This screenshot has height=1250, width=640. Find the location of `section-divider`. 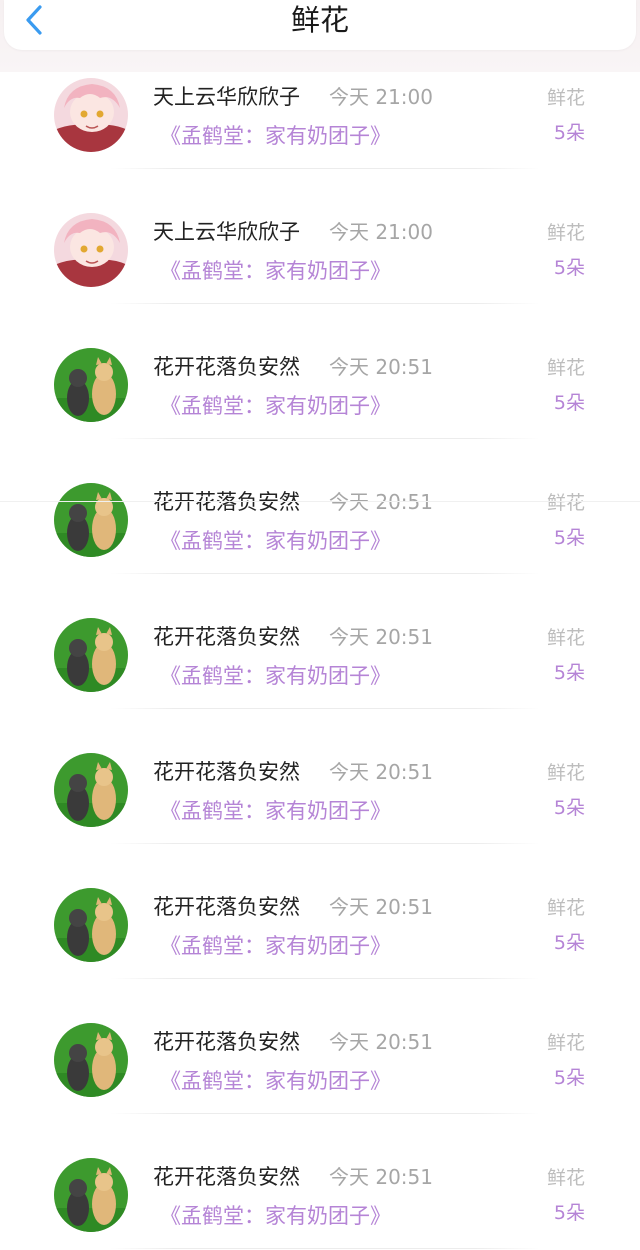

section-divider is located at coordinates (320, 501).